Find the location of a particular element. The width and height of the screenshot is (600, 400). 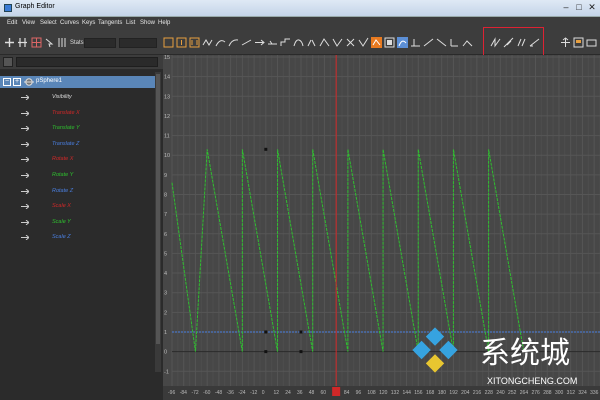

break-tangents-icon is located at coordinates (311, 42).